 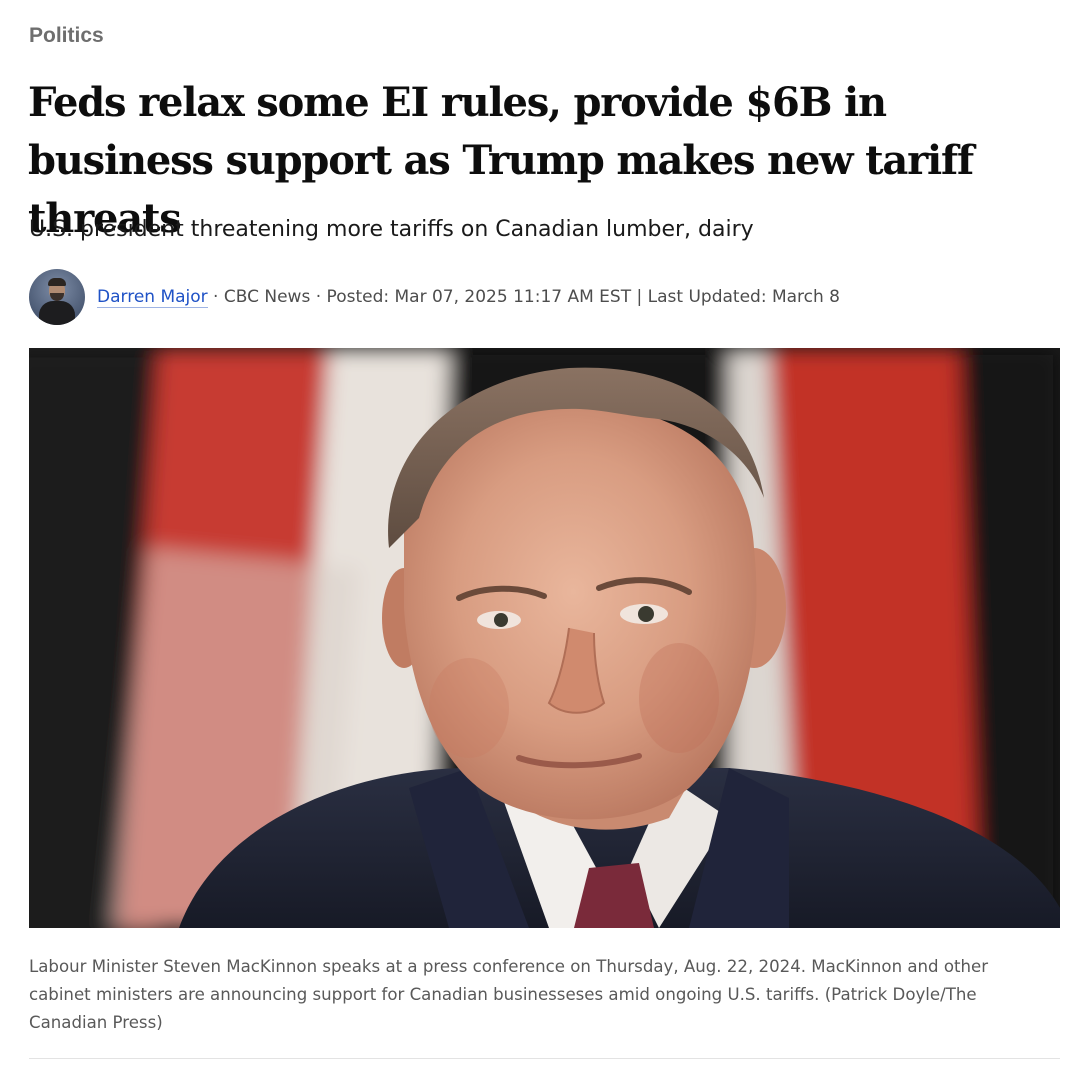 I want to click on byline-outlet: CBC News, so click(x=267, y=297).